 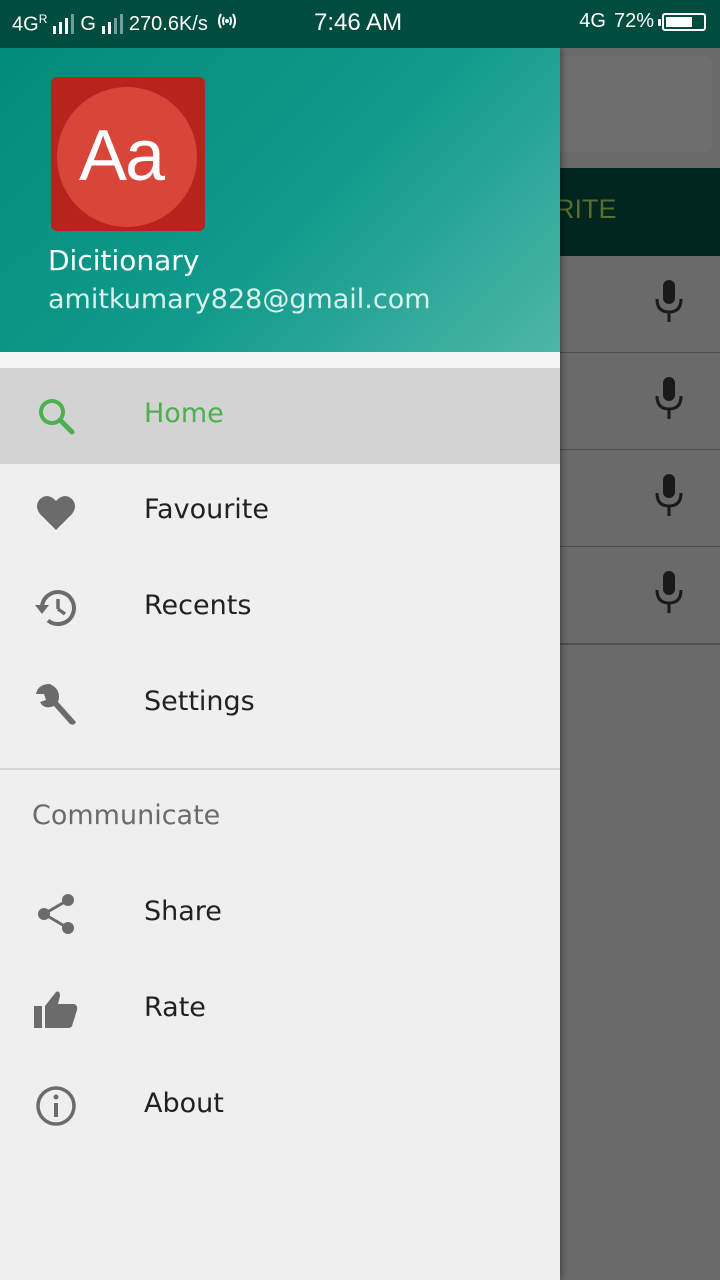 I want to click on tab-favourite: RITE, so click(x=586, y=209).